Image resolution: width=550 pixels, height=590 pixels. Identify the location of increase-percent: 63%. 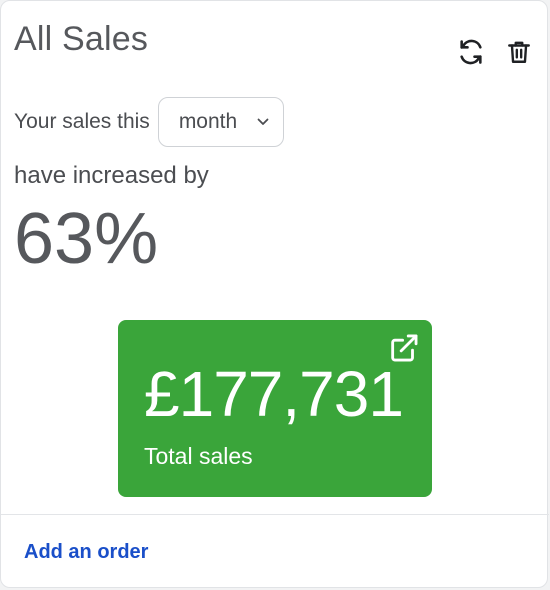
(86, 239).